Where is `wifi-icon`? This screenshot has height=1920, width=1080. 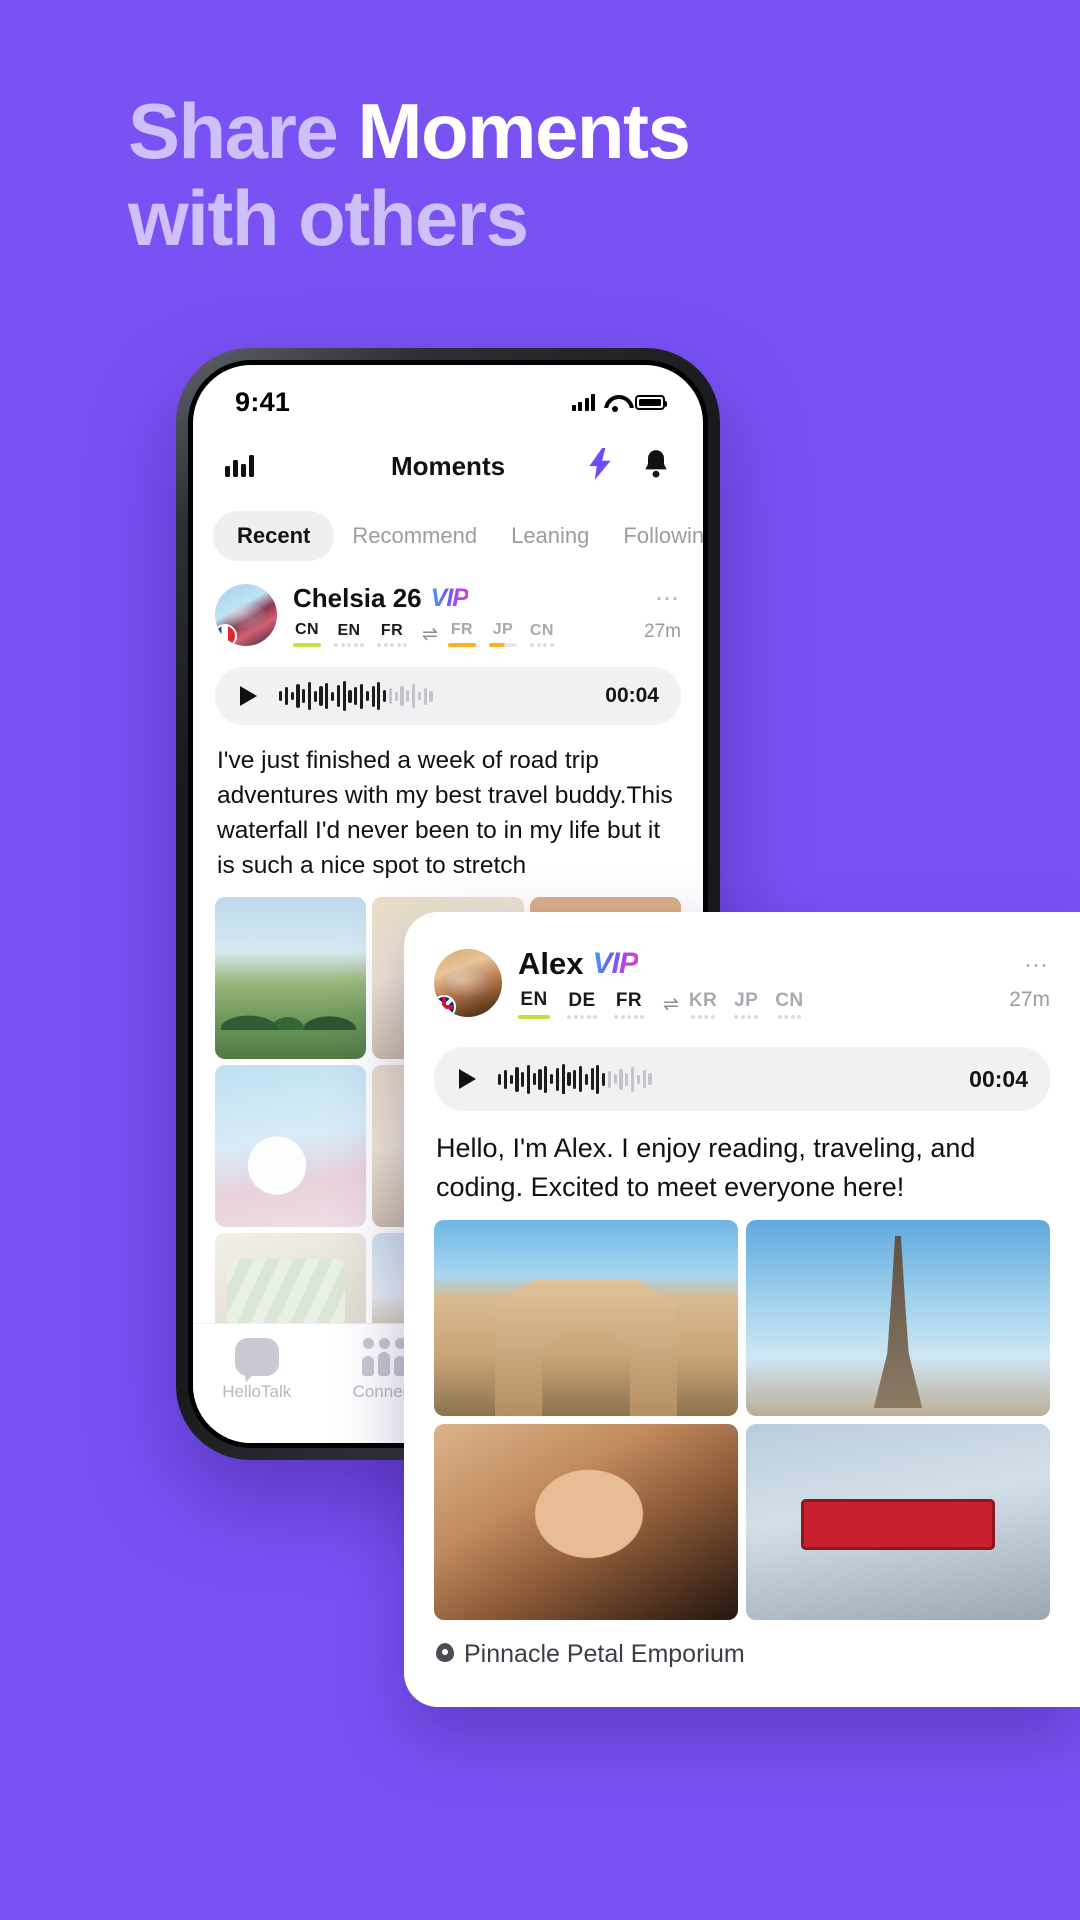
wifi-icon is located at coordinates (615, 403).